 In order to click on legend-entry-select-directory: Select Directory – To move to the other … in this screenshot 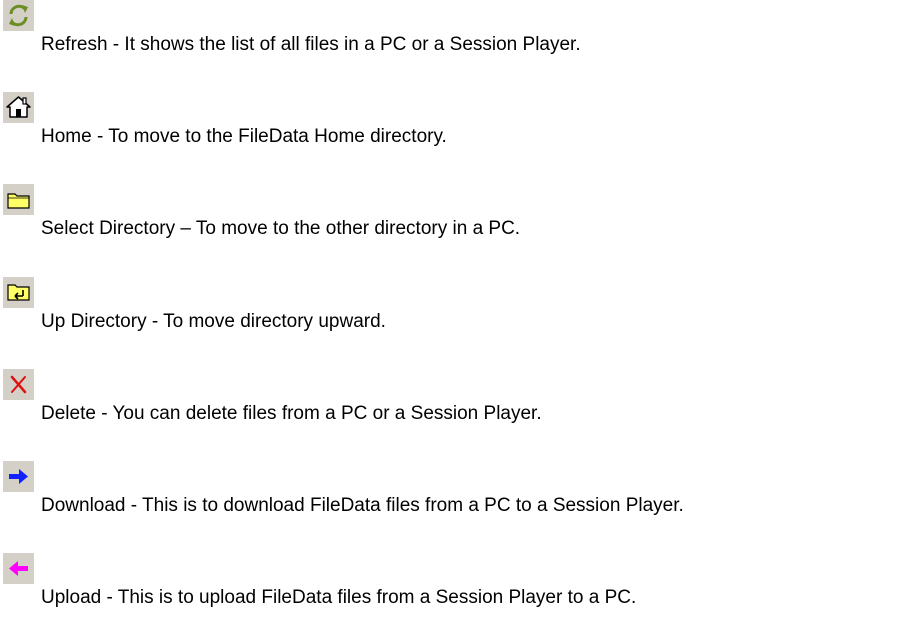, I will do `click(451, 215)`.